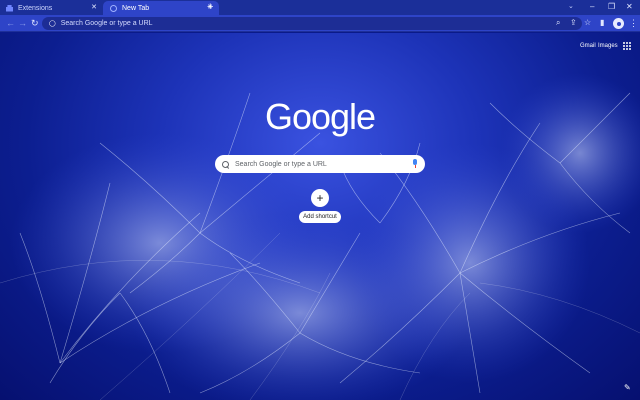  I want to click on tab-search-icon: ⌄, so click(571, 6).